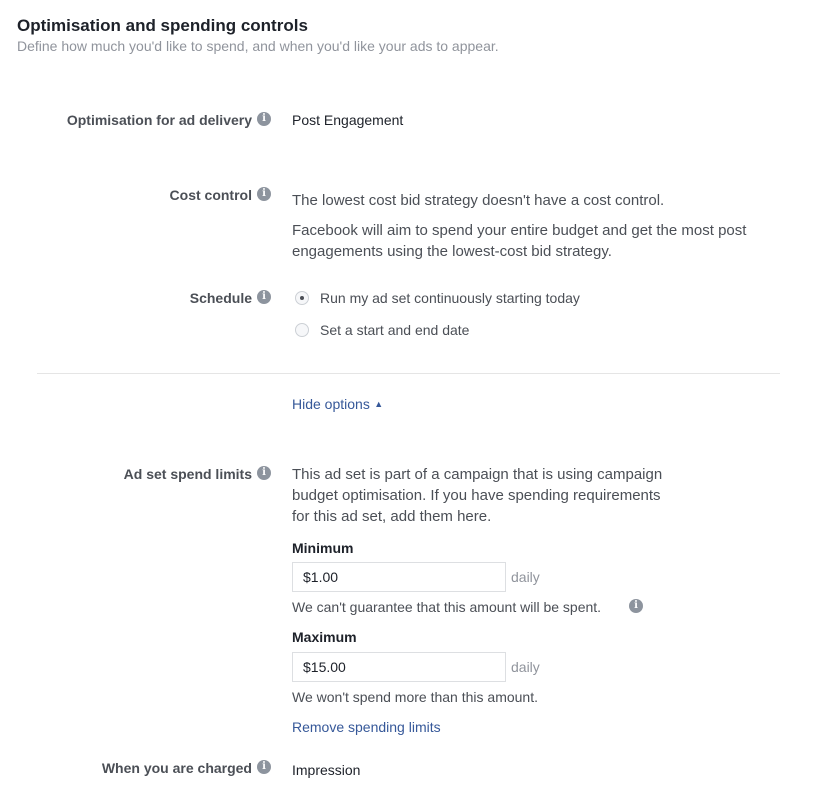 This screenshot has height=797, width=818. Describe the element at coordinates (323, 548) in the screenshot. I see `minimum-label: Minimum` at that location.